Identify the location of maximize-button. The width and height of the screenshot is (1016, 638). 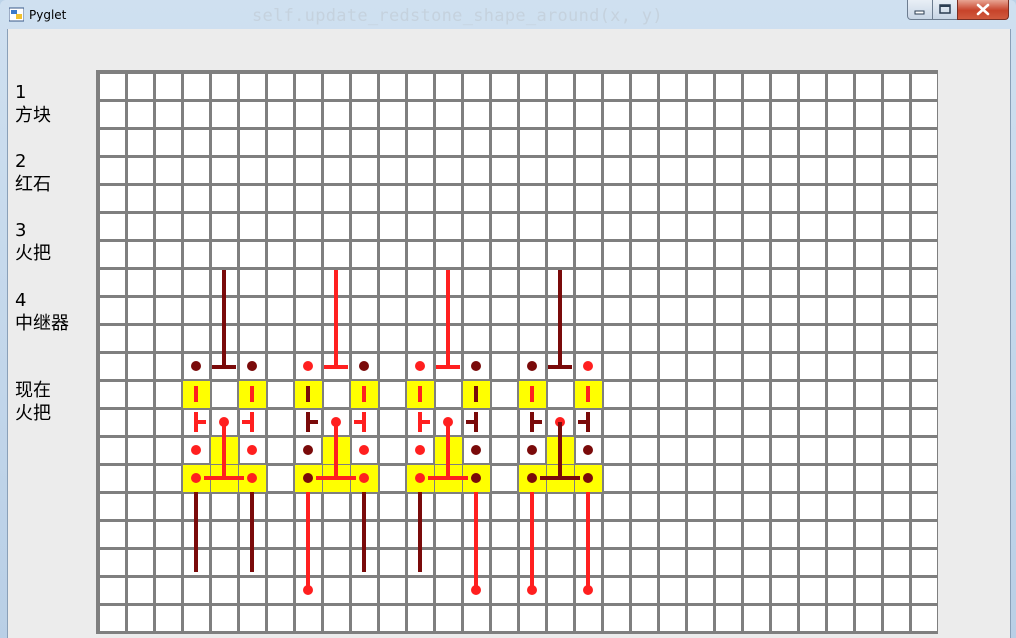
(945, 10).